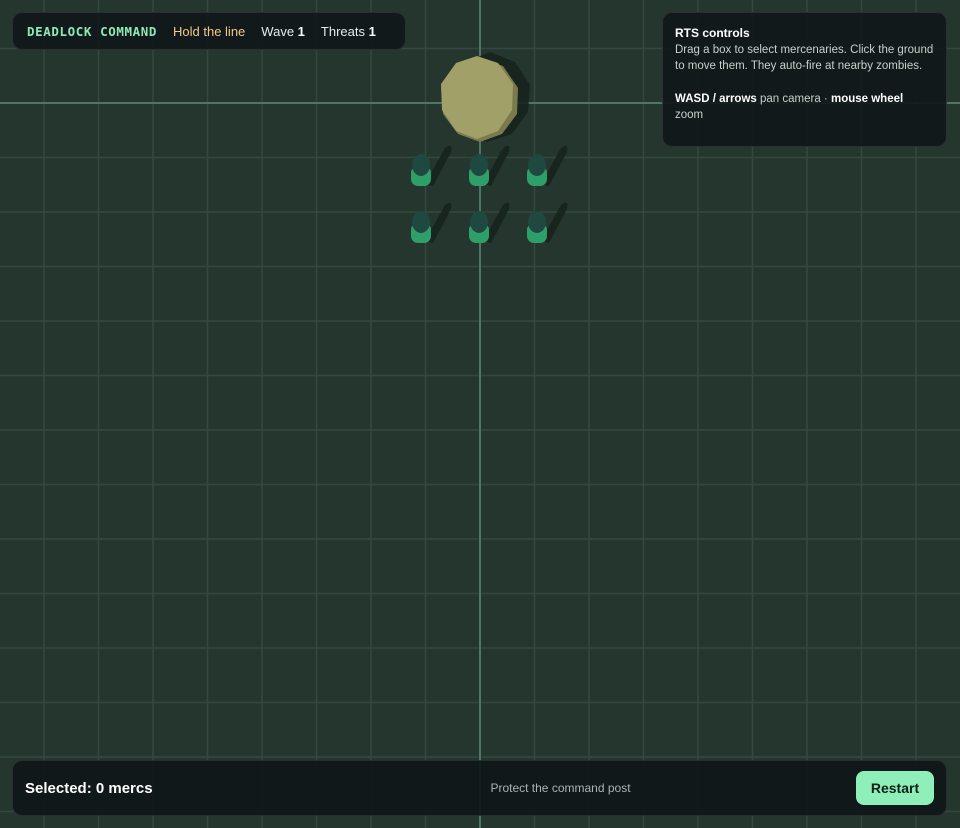 Image resolution: width=960 pixels, height=828 pixels. Describe the element at coordinates (793, 98) in the screenshot. I see `keys-text: pan camera ·` at that location.